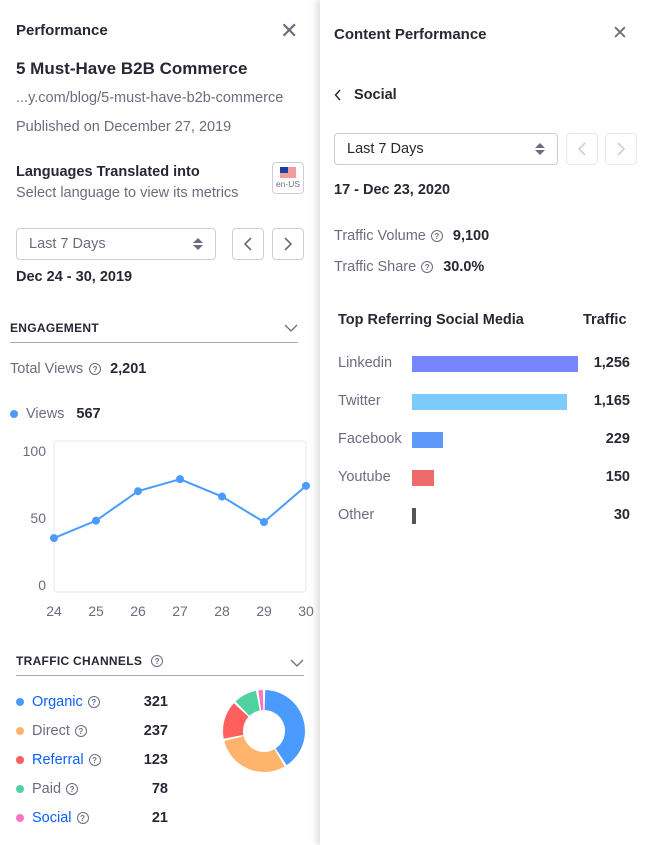 This screenshot has width=655, height=845. I want to click on traffic-channels-header: TRAFFIC CHANNELS ?, so click(90, 661).